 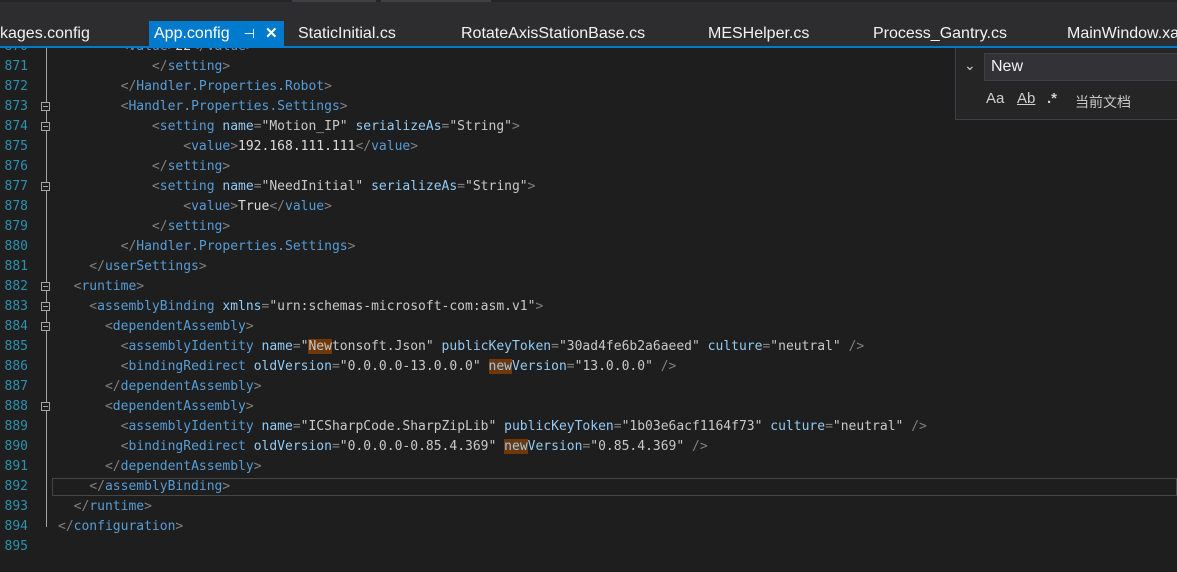 I want to click on code-token: Handler.Properties.Settings, so click(x=234, y=106).